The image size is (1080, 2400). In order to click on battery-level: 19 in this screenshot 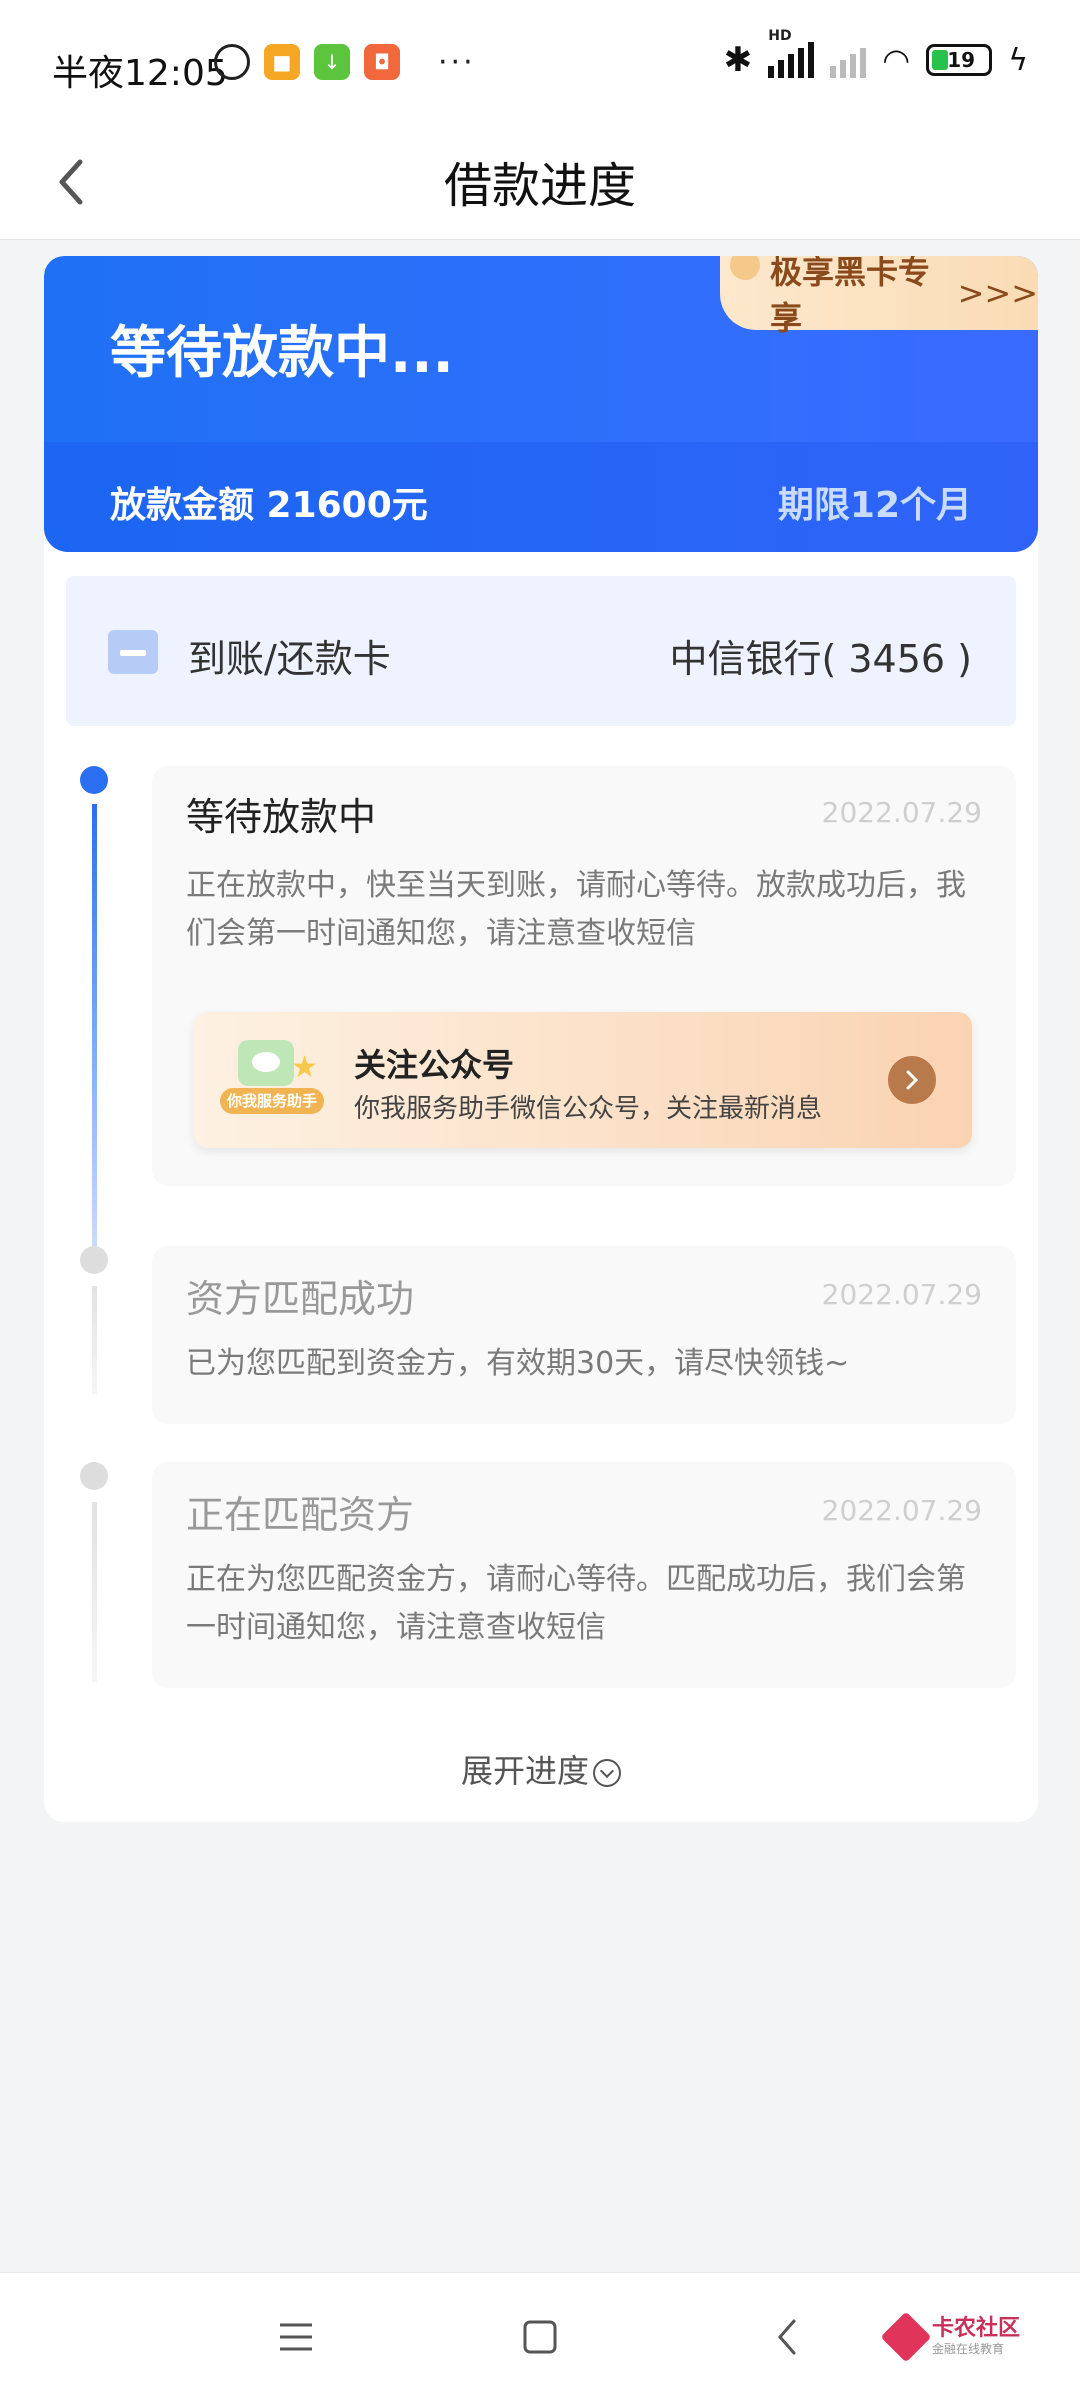, I will do `click(961, 60)`.